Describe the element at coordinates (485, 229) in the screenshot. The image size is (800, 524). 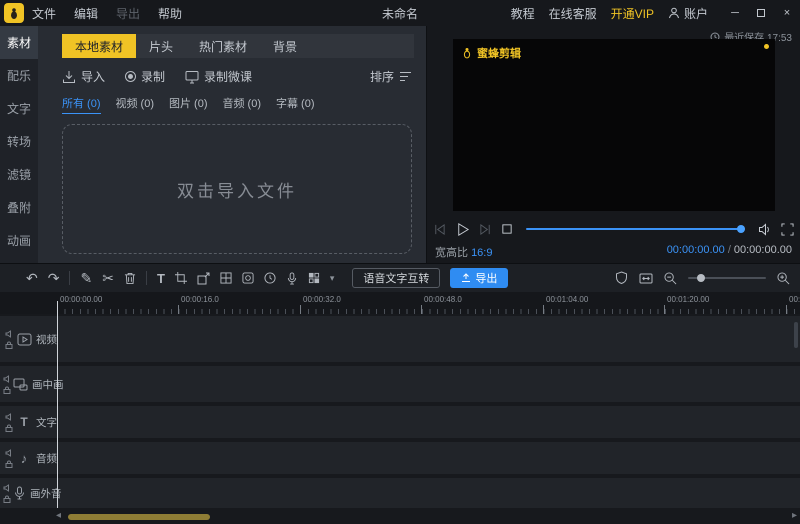
I see `next-frame-button` at that location.